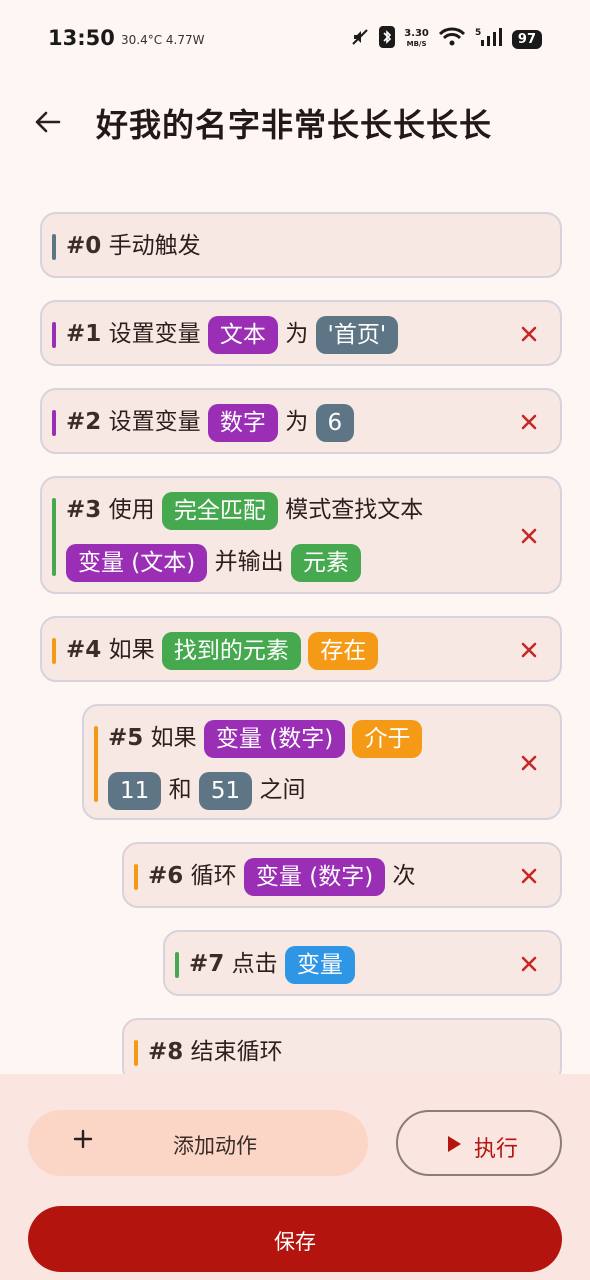 The height and width of the screenshot is (1280, 590). What do you see at coordinates (166, 1052) in the screenshot?
I see `action-number: #8` at bounding box center [166, 1052].